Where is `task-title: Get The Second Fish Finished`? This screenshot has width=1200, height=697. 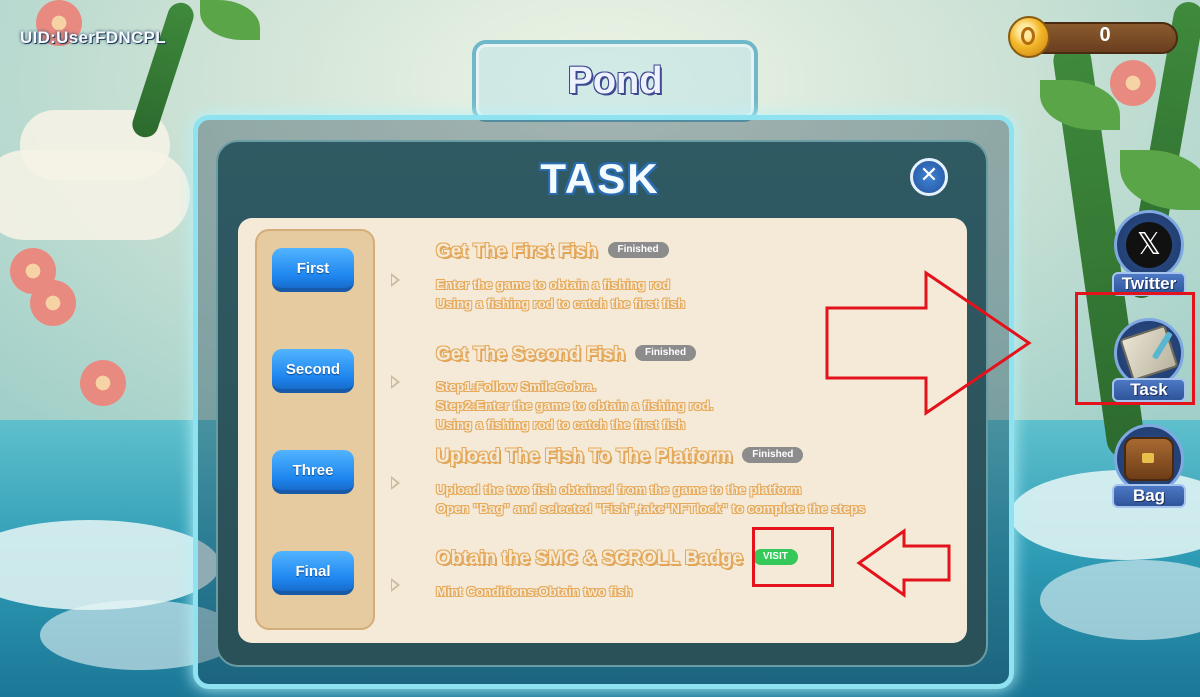 task-title: Get The Second Fish Finished is located at coordinates (566, 355).